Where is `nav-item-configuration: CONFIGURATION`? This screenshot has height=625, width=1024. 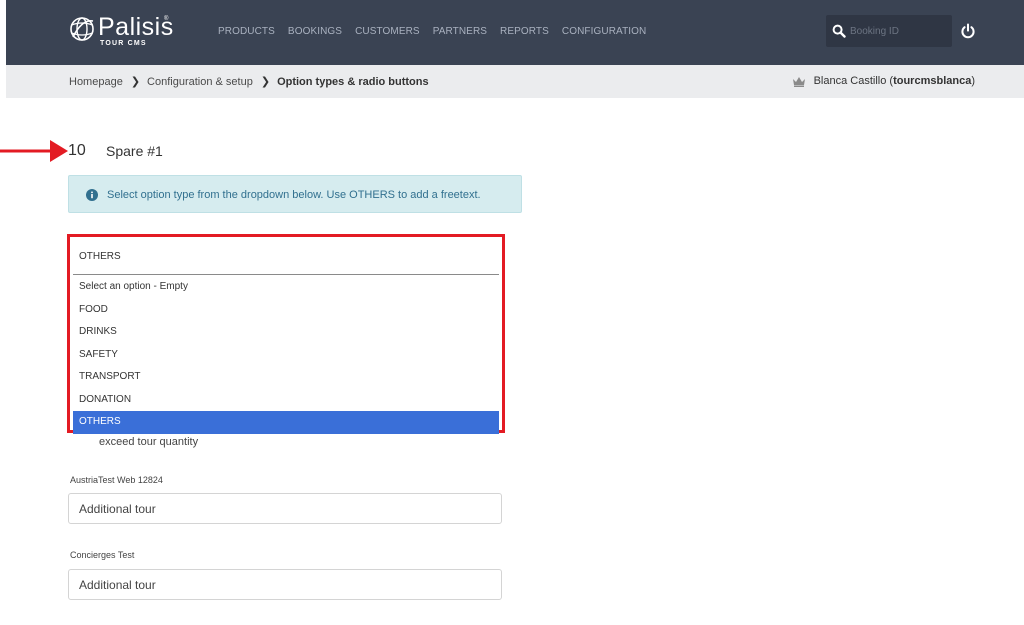 nav-item-configuration: CONFIGURATION is located at coordinates (604, 31).